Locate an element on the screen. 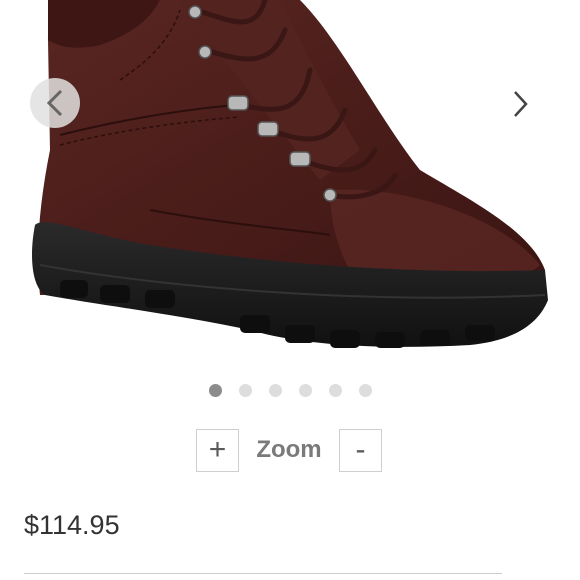  carousel-pagination is located at coordinates (290, 390).